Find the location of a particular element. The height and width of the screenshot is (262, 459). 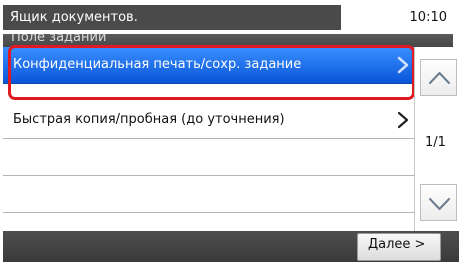

scrollbar: 1/1 is located at coordinates (436, 139).